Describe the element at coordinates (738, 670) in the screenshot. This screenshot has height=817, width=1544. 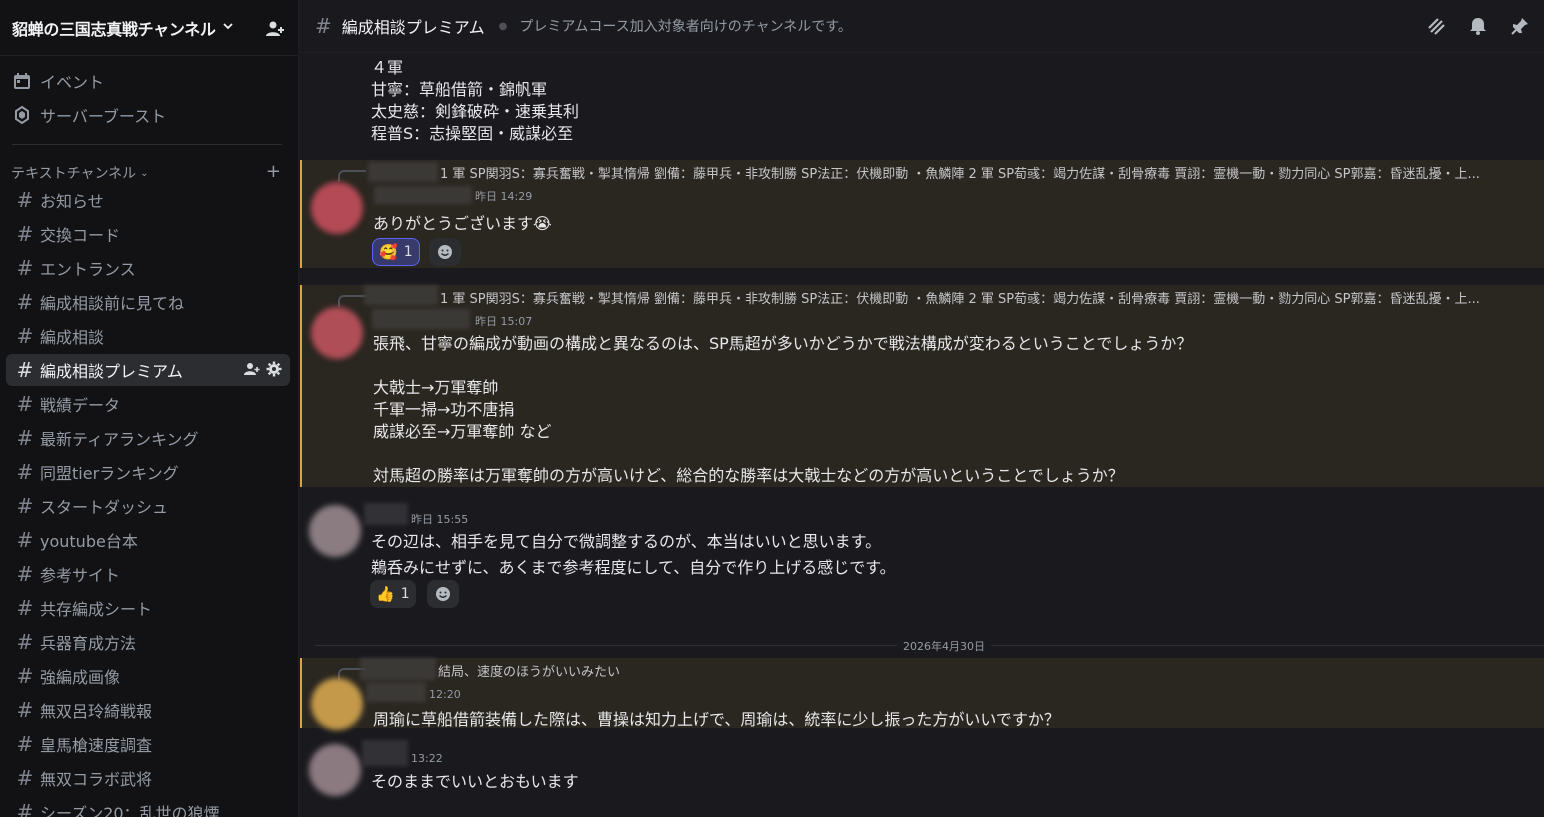
I see `reply-preview: 結局、速度のほうがいいみたい` at that location.